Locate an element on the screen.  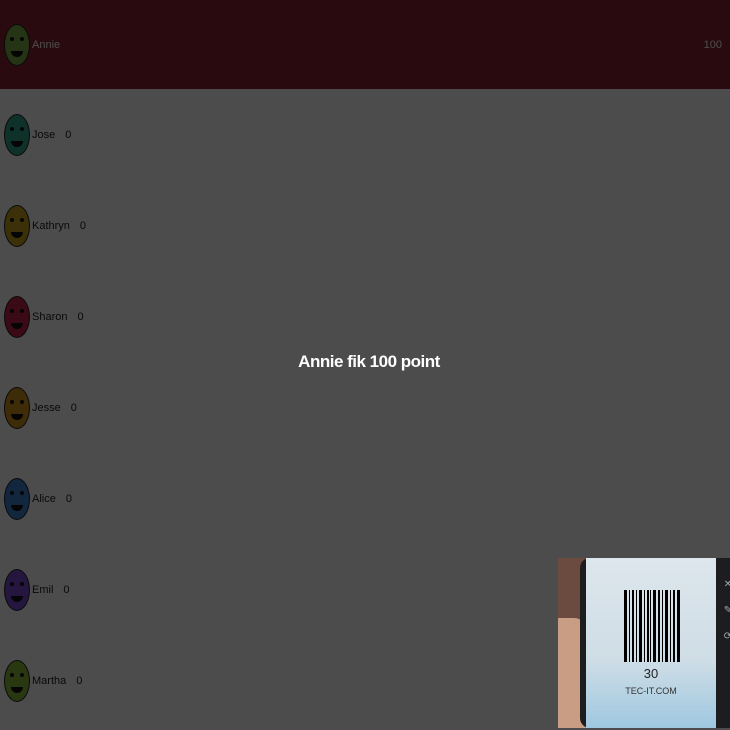
camera-preview: 30 TEC-IT.COM ✕ ✎ ⟳ is located at coordinates (644, 643).